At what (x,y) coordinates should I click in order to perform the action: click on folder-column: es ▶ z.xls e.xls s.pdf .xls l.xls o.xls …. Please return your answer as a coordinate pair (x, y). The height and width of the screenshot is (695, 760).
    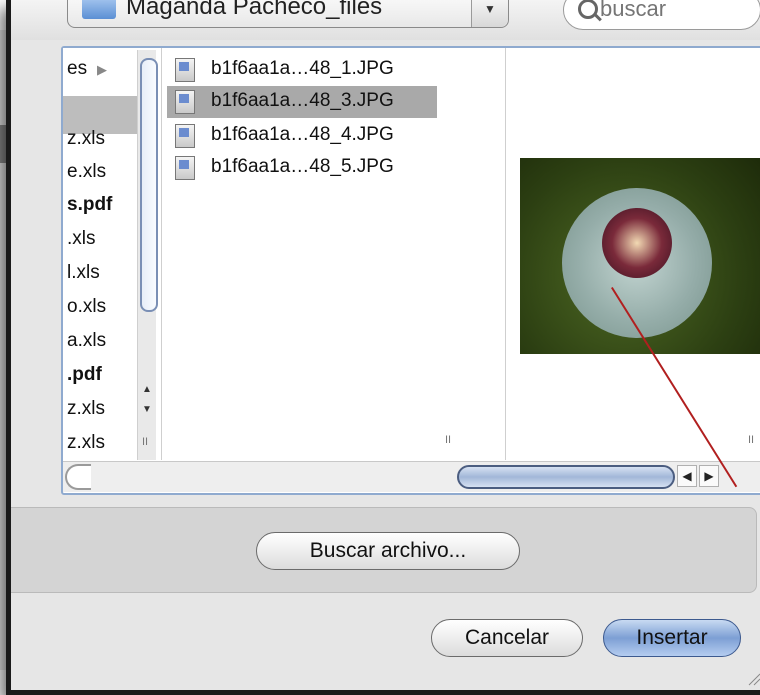
    Looking at the image, I should click on (112, 254).